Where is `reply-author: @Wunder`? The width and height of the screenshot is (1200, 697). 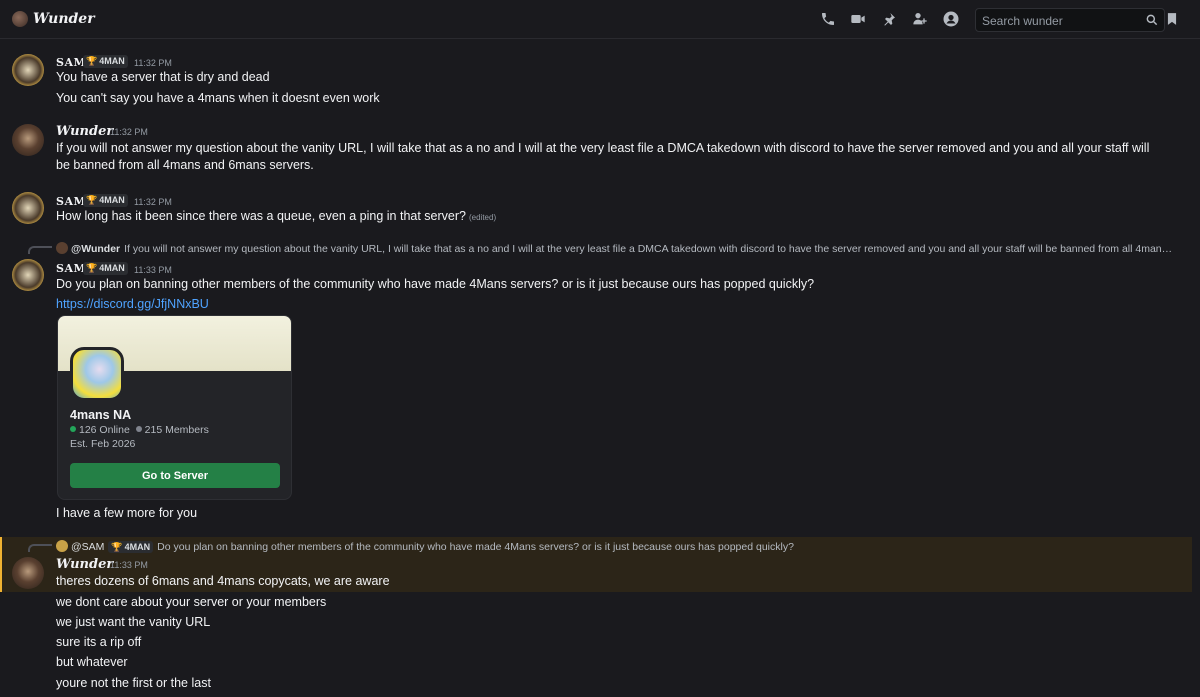 reply-author: @Wunder is located at coordinates (95, 249).